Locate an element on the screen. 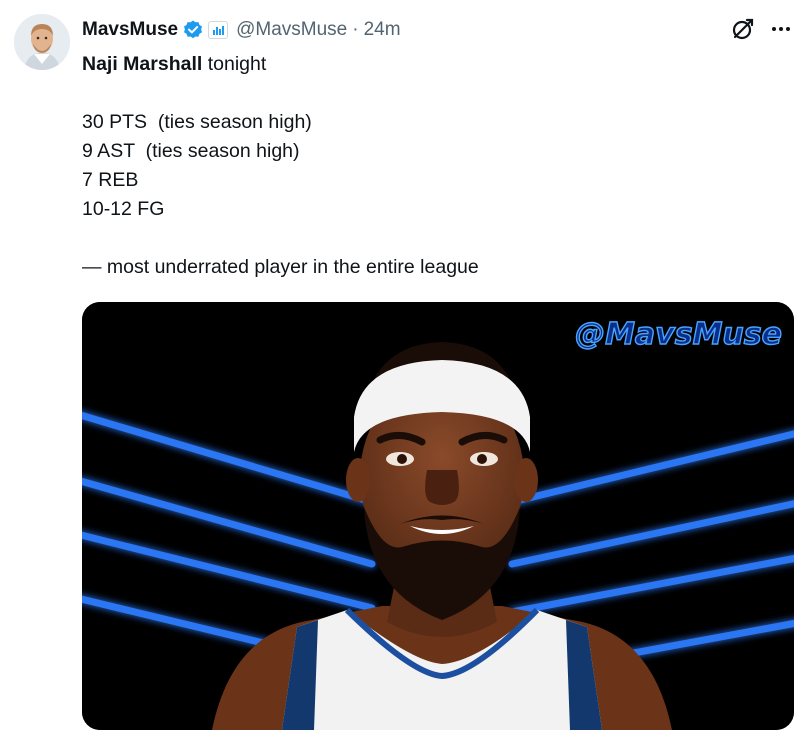 This screenshot has height=746, width=812. avatar is located at coordinates (42, 42).